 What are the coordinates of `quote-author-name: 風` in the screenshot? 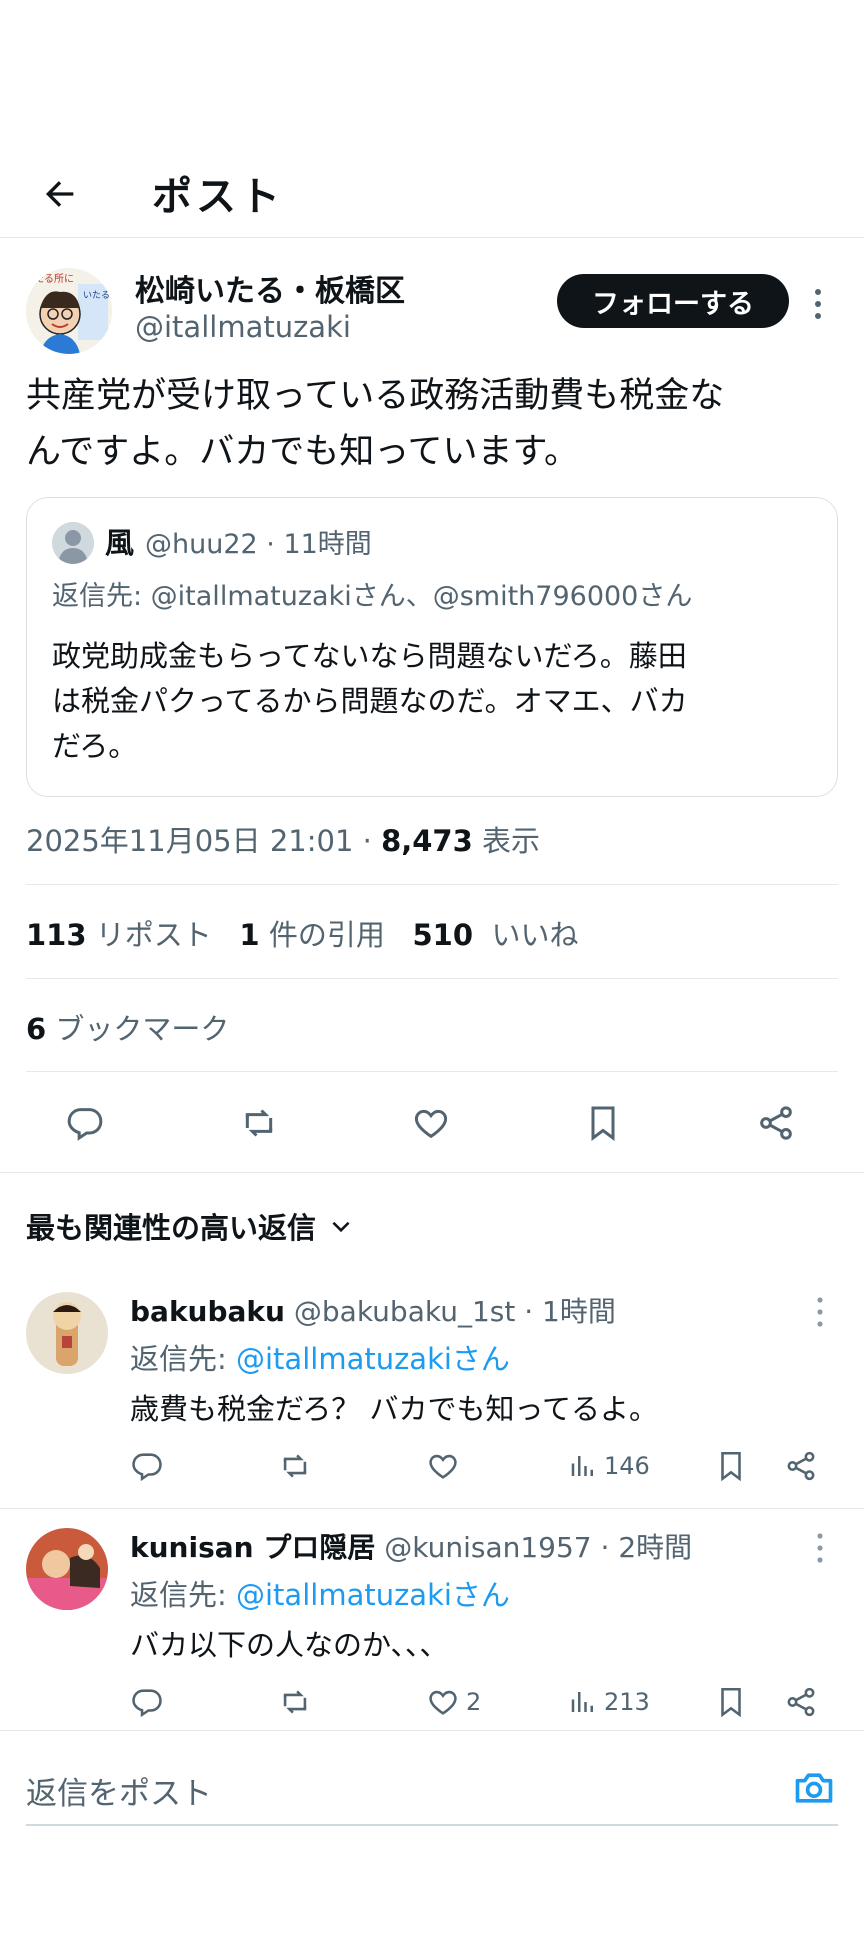 It's located at (120, 543).